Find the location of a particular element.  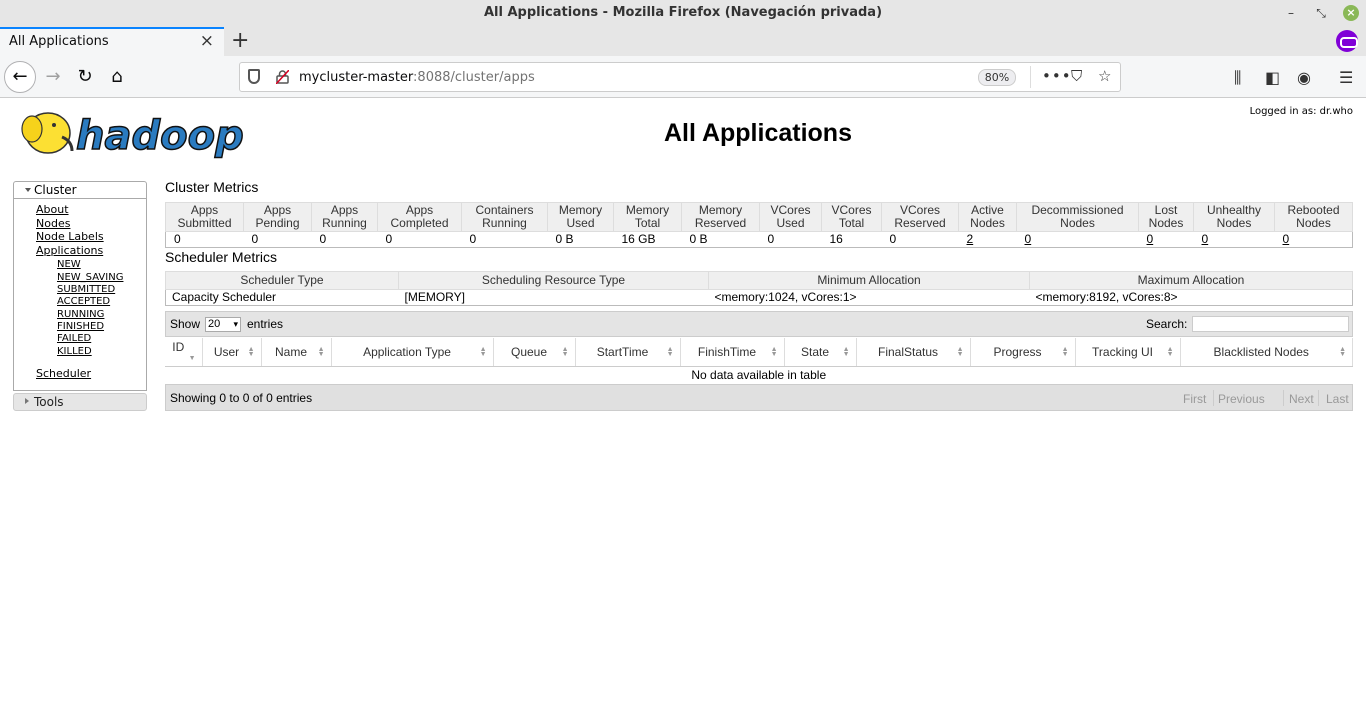

metric-header: Rebooted Nodes is located at coordinates (1313, 217).